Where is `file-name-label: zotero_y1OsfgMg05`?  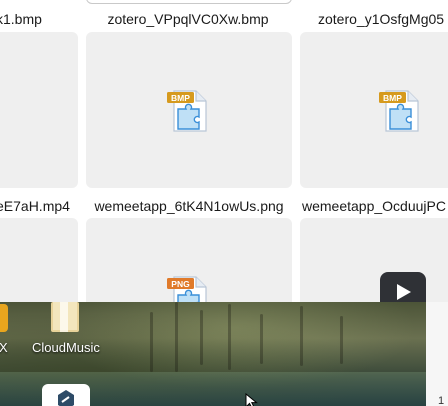
file-name-label: zotero_y1OsfgMg05 is located at coordinates (383, 19).